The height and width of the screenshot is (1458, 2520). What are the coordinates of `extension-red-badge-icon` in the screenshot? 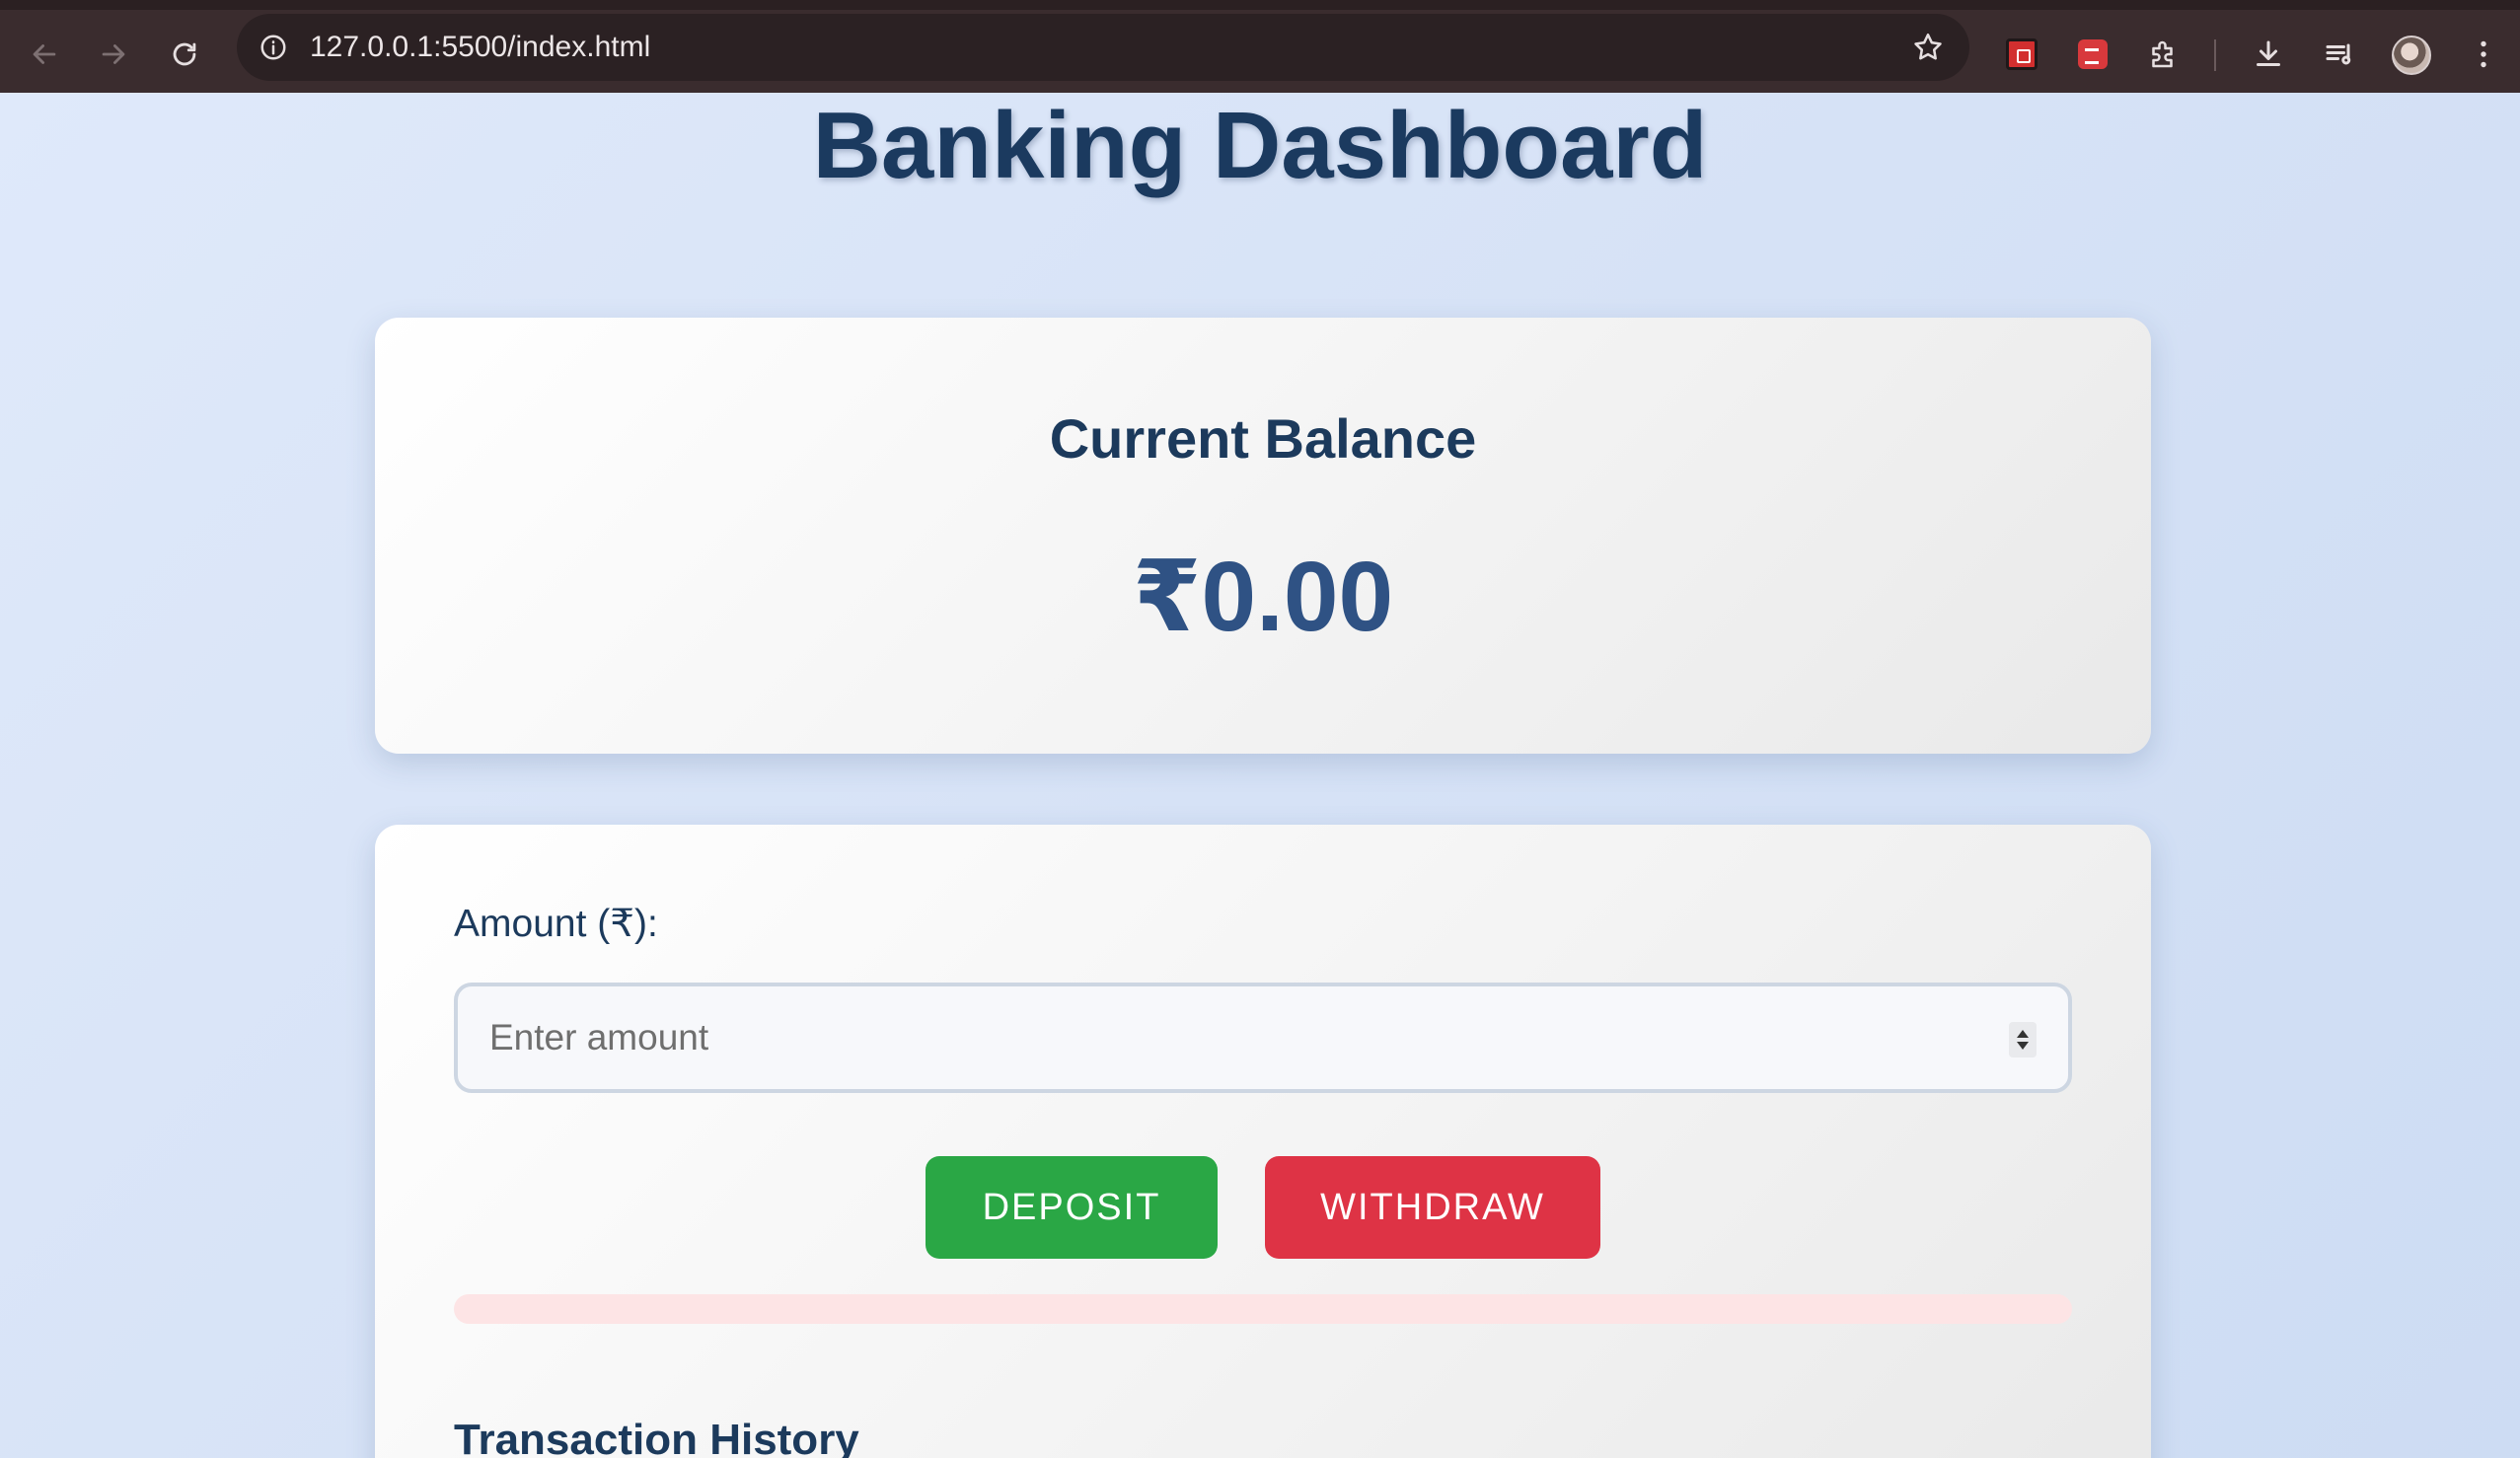 It's located at (2092, 54).